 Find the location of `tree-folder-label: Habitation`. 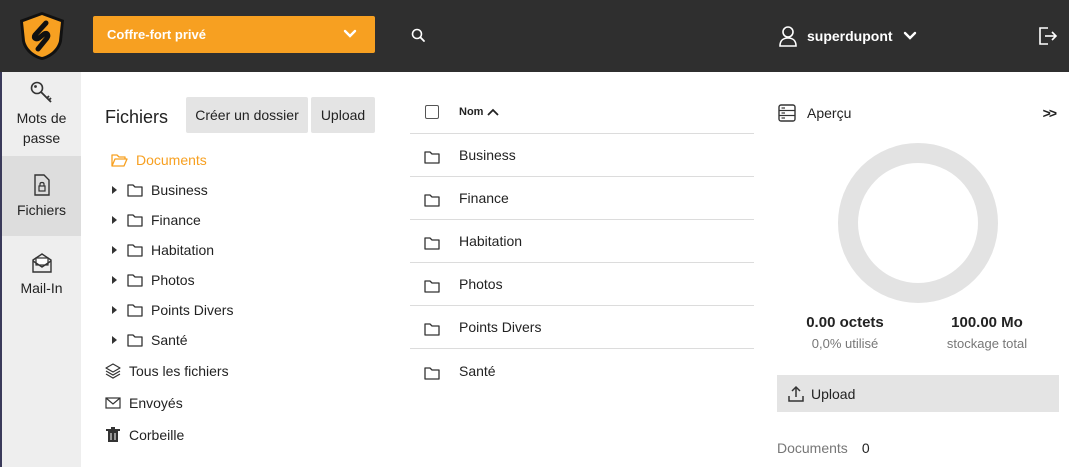

tree-folder-label: Habitation is located at coordinates (183, 250).